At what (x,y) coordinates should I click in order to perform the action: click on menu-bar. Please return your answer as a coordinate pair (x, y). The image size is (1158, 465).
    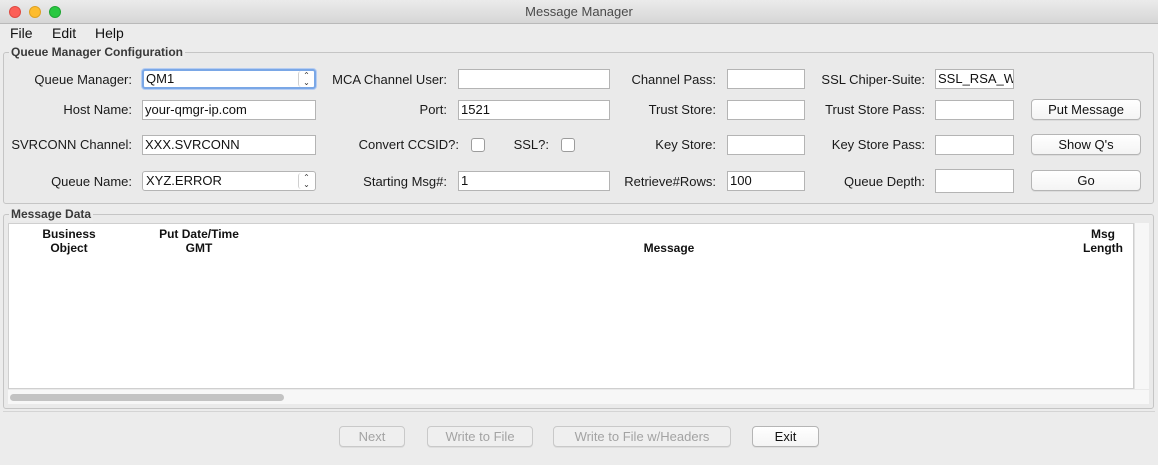
    Looking at the image, I should click on (579, 34).